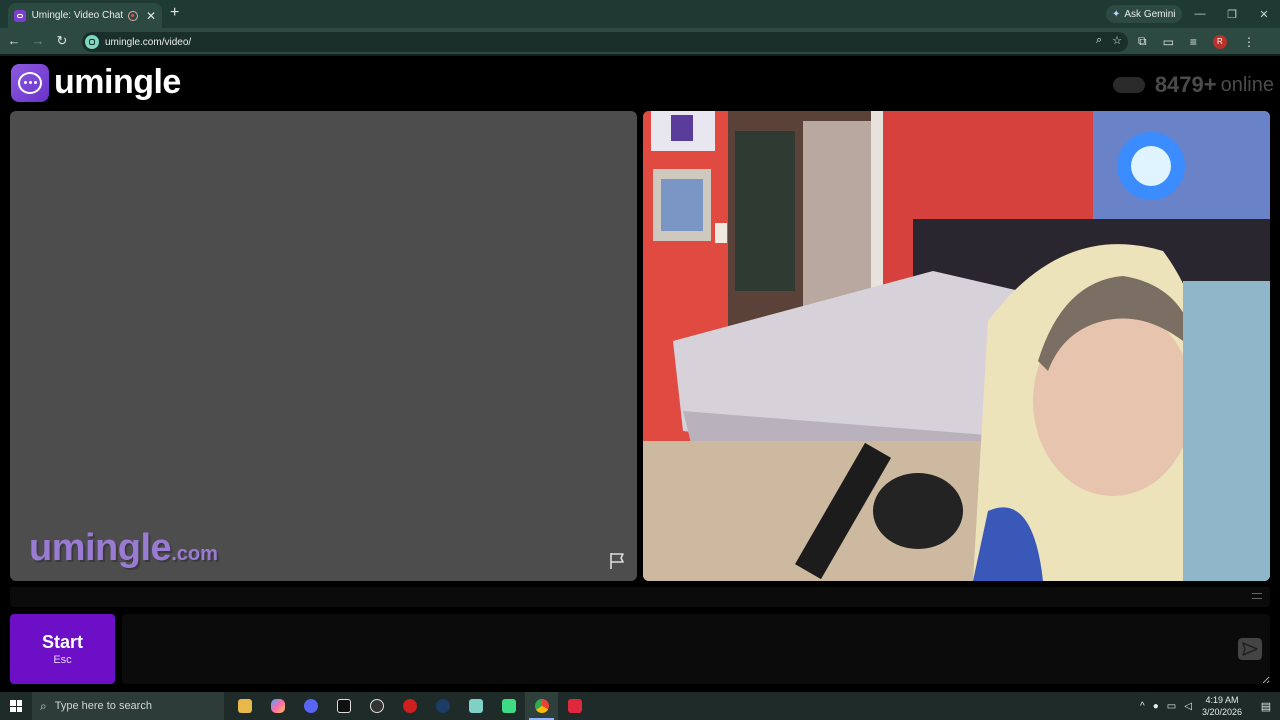 The image size is (1280, 720). Describe the element at coordinates (148, 42) in the screenshot. I see `url-text: umingle.com/video/` at that location.